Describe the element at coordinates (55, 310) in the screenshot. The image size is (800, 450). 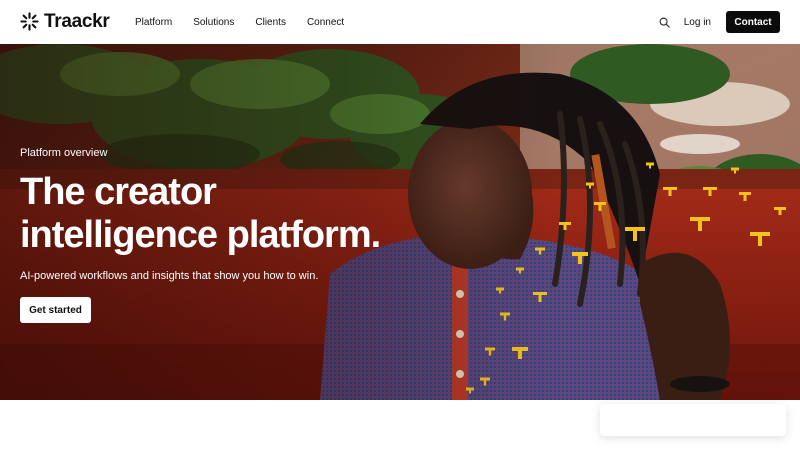
I see `get-started-button: Get started` at that location.